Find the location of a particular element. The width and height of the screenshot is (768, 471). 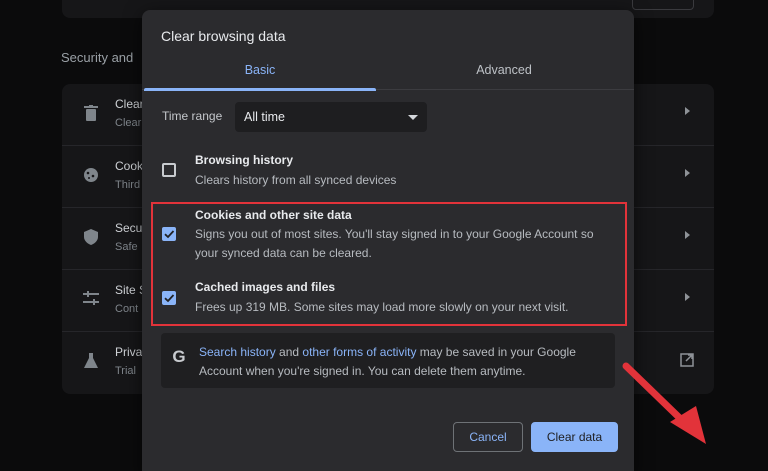

search-history-link: Search history is located at coordinates (237, 352).